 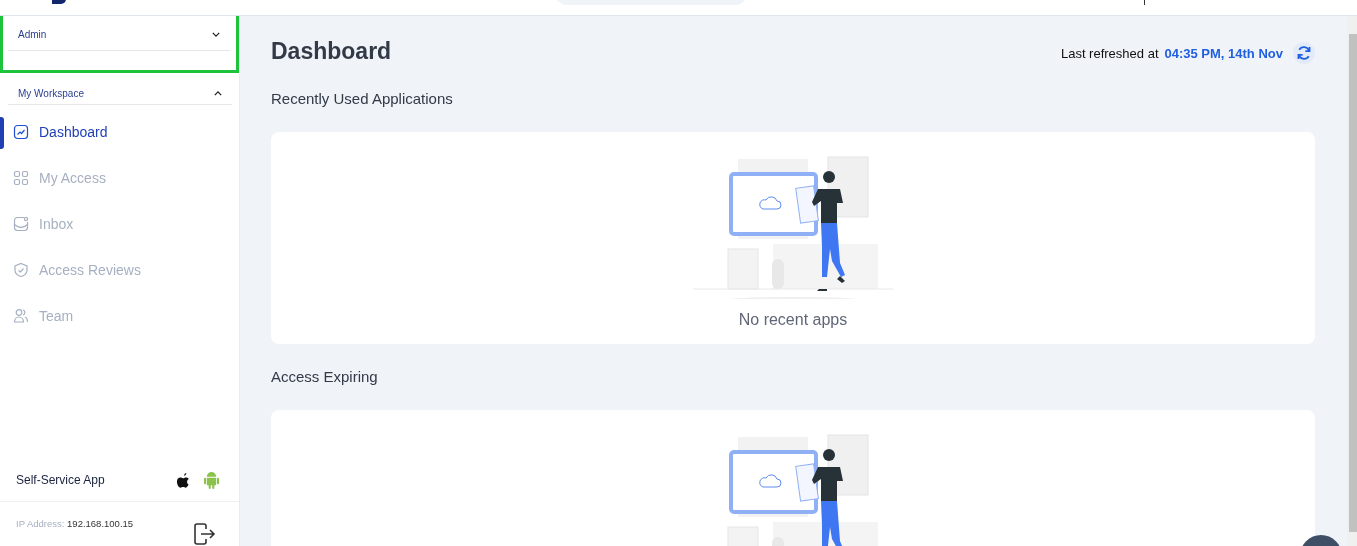 I want to click on section-title: Recently Used Applications, so click(x=362, y=99).